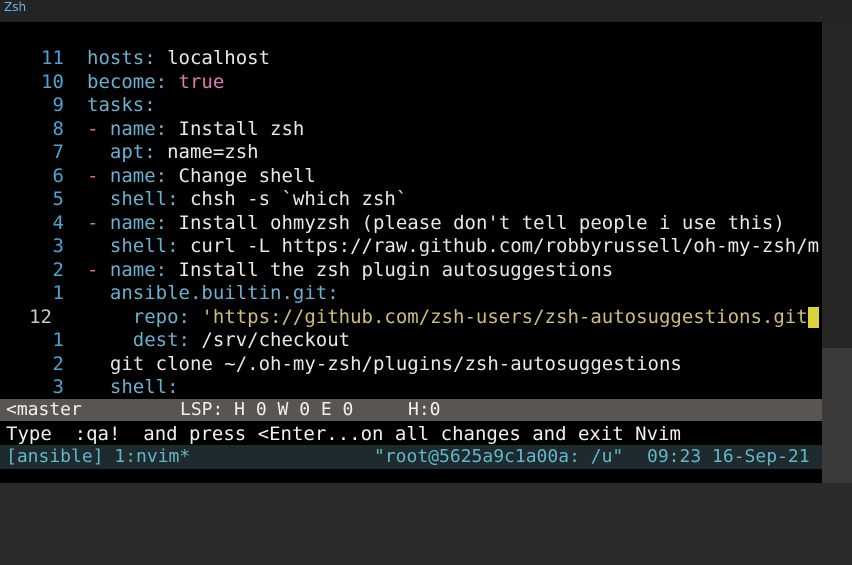 The width and height of the screenshot is (852, 565). Describe the element at coordinates (411, 177) in the screenshot. I see `editor-line: 6- name: Change shell` at that location.